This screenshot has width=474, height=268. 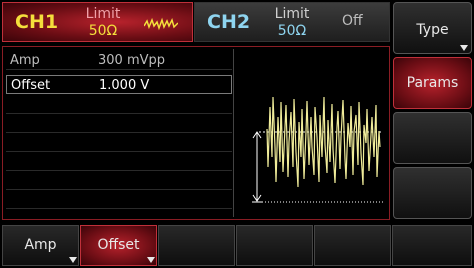 I want to click on channel-2-output-state: Off, so click(x=352, y=21).